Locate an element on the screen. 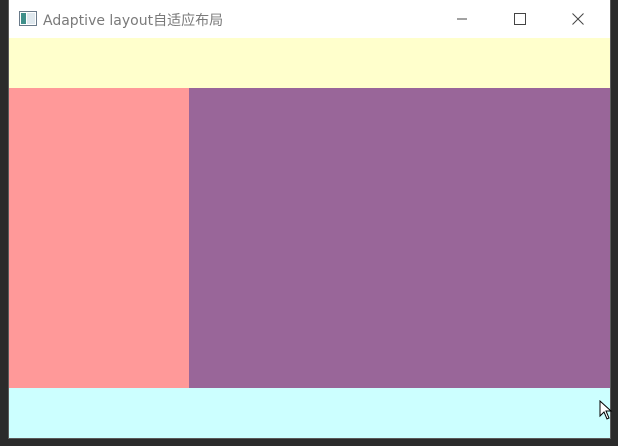 The width and height of the screenshot is (618, 446). header-region is located at coordinates (309, 63).